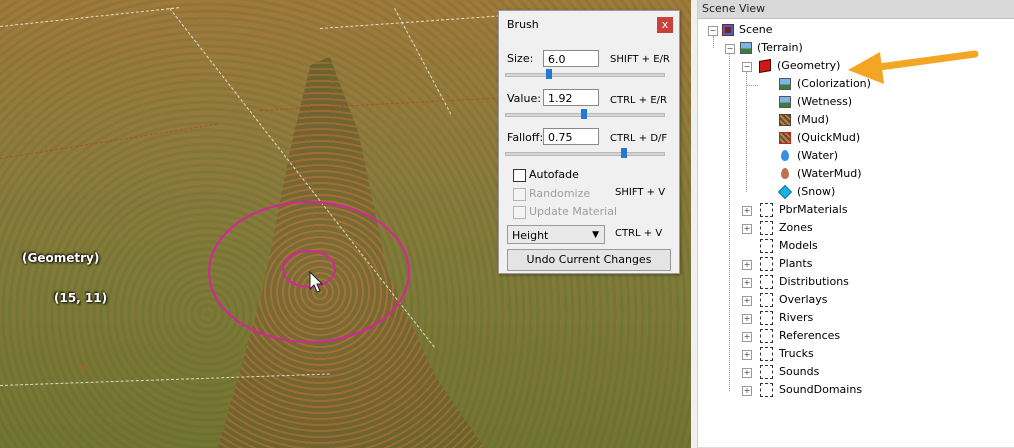 The image size is (1014, 448). What do you see at coordinates (828, 138) in the screenshot?
I see `tree-item-quickmud: (QuickMud)` at bounding box center [828, 138].